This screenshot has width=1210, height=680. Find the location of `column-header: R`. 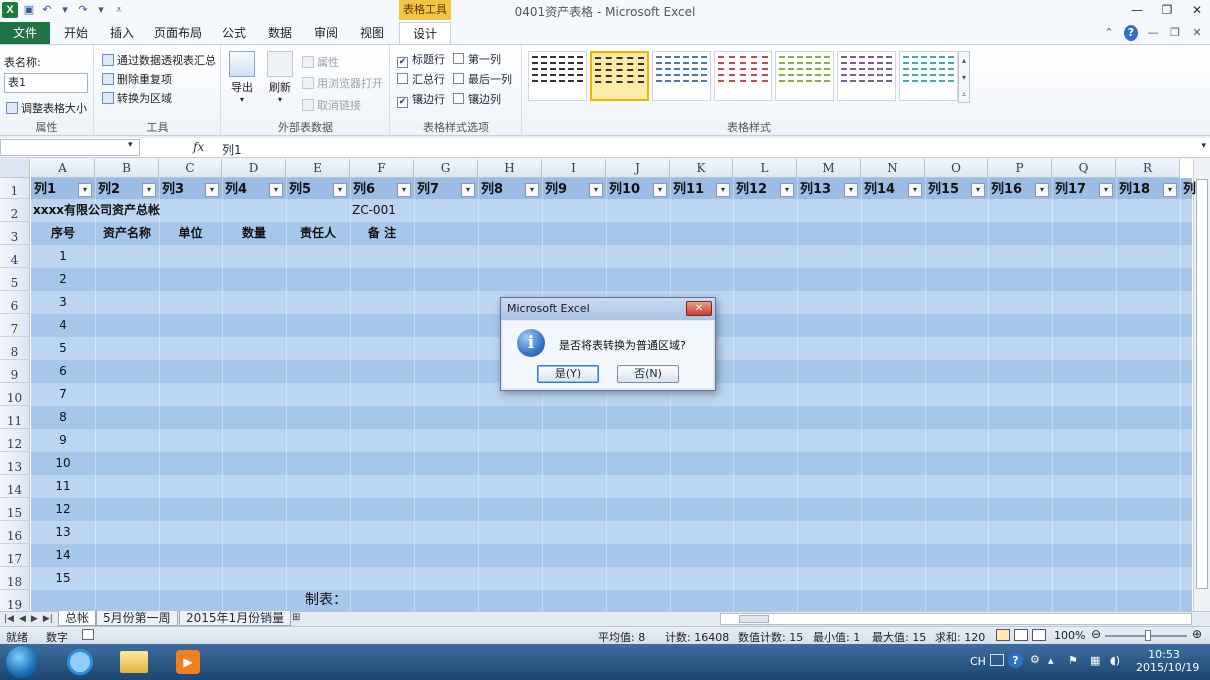

column-header: R is located at coordinates (1148, 168).